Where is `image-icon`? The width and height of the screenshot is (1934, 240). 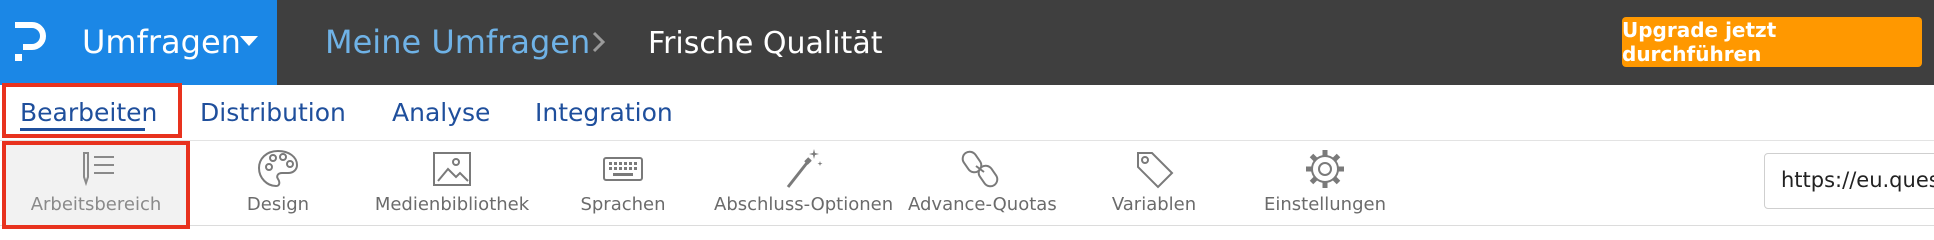
image-icon is located at coordinates (452, 169).